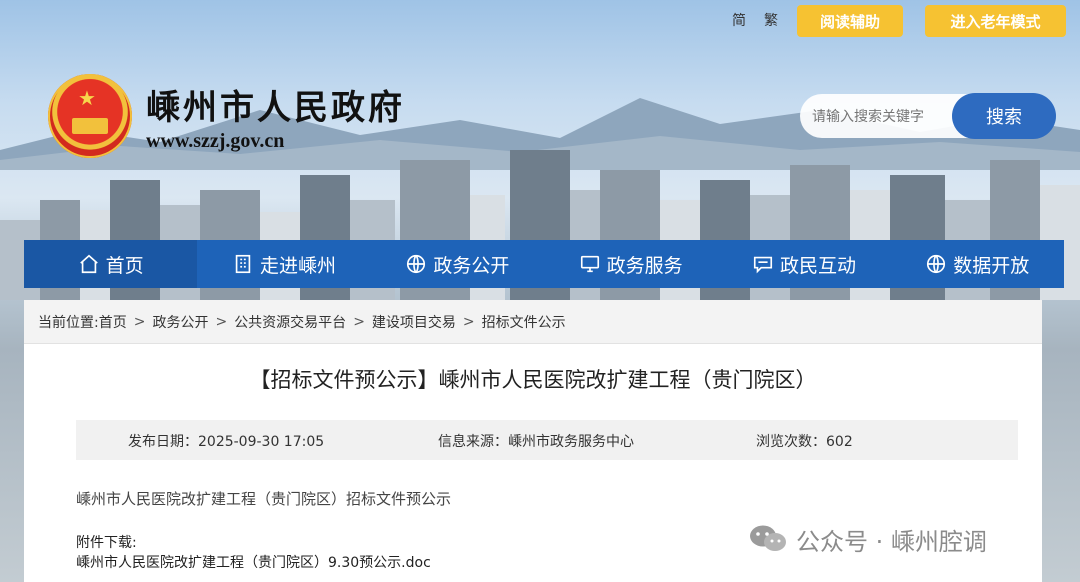 Image resolution: width=1080 pixels, height=582 pixels. Describe the element at coordinates (536, 442) in the screenshot. I see `info-source: 信息来源：嵊州市政务服务中心` at that location.